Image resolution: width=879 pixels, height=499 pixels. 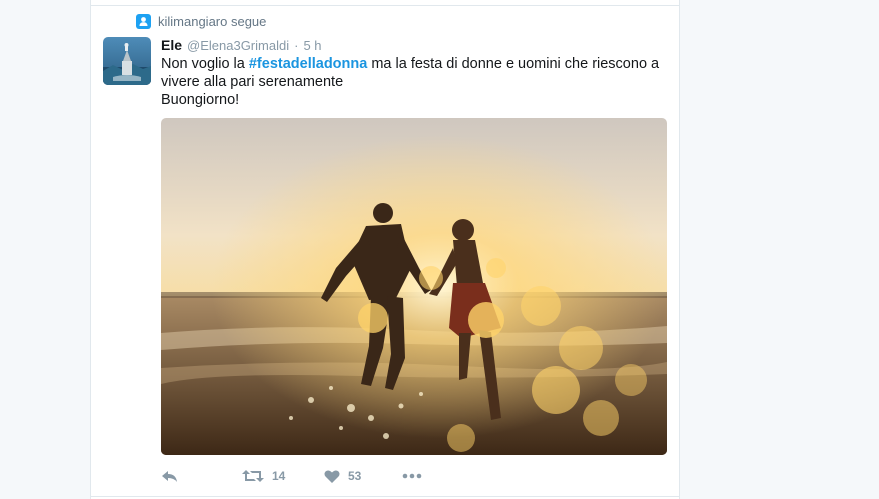 I want to click on tweet-header: Ele @Elena3Grimaldi · 5 h, so click(x=241, y=45).